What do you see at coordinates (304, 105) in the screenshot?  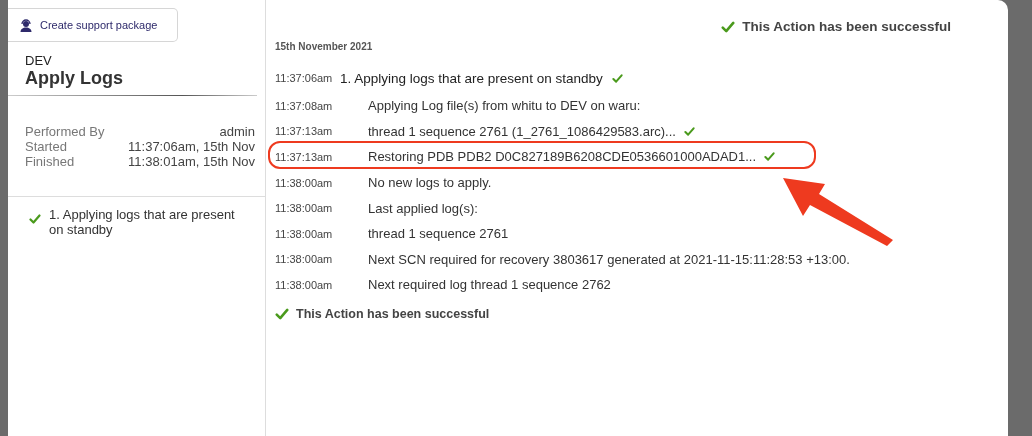 I see `log-timestamp: 11:37:08am` at bounding box center [304, 105].